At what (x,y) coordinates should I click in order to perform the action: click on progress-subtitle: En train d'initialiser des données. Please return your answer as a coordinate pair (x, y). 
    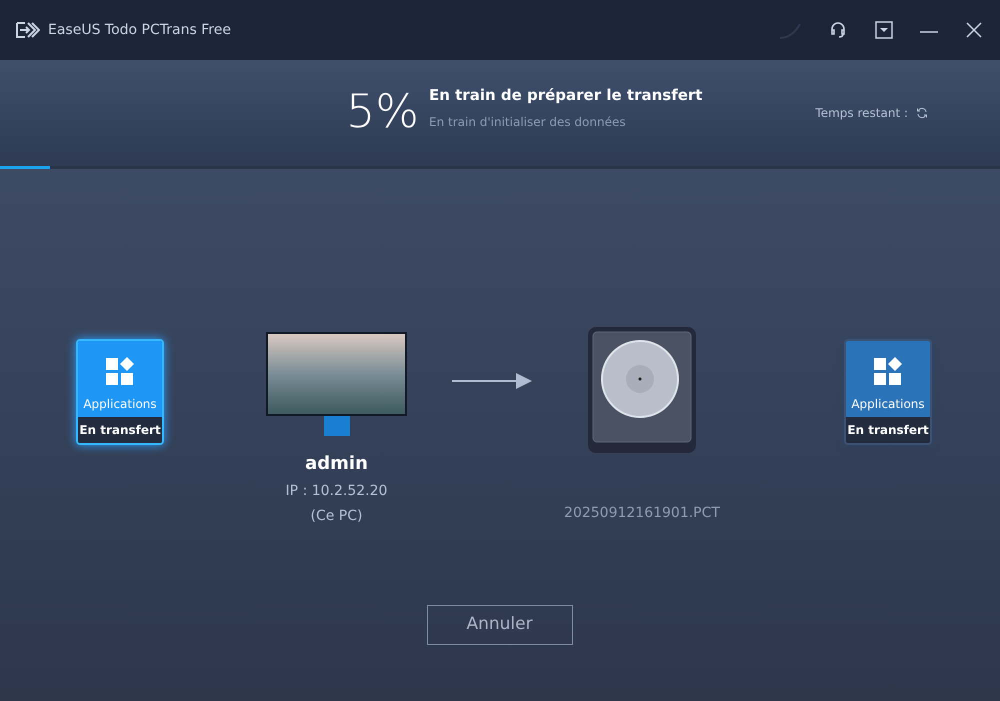
    Looking at the image, I should click on (527, 122).